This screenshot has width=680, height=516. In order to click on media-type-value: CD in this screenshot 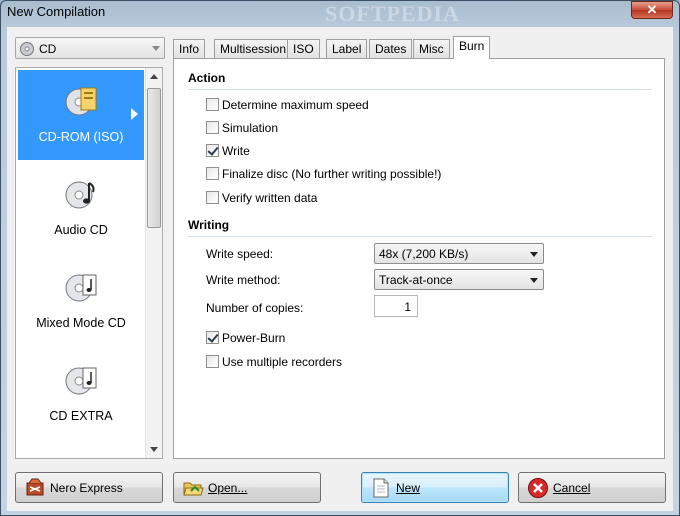, I will do `click(48, 49)`.